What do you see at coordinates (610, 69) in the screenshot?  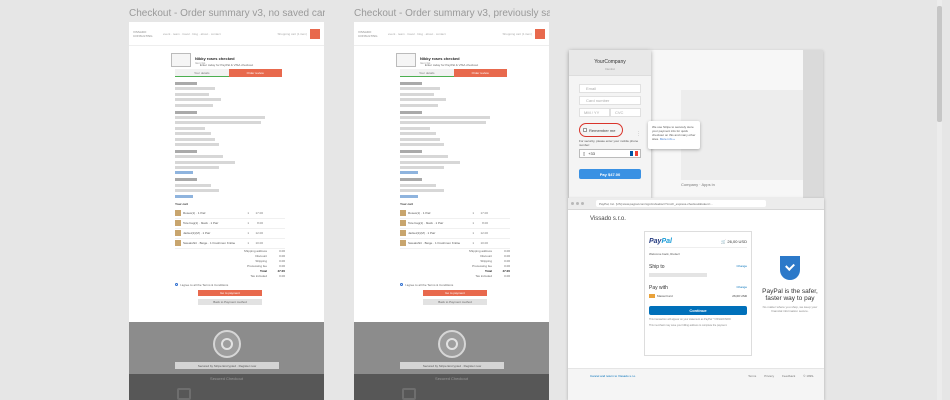 I see `company-sub: Dentist` at bounding box center [610, 69].